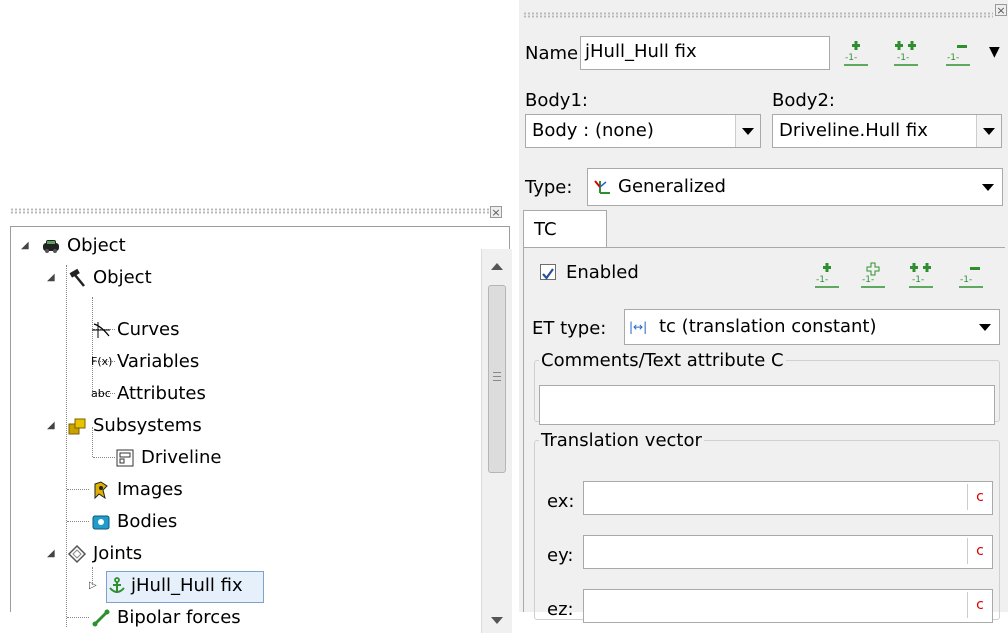 The width and height of the screenshot is (1008, 636). What do you see at coordinates (788, 552) in the screenshot?
I see `ey-input` at bounding box center [788, 552].